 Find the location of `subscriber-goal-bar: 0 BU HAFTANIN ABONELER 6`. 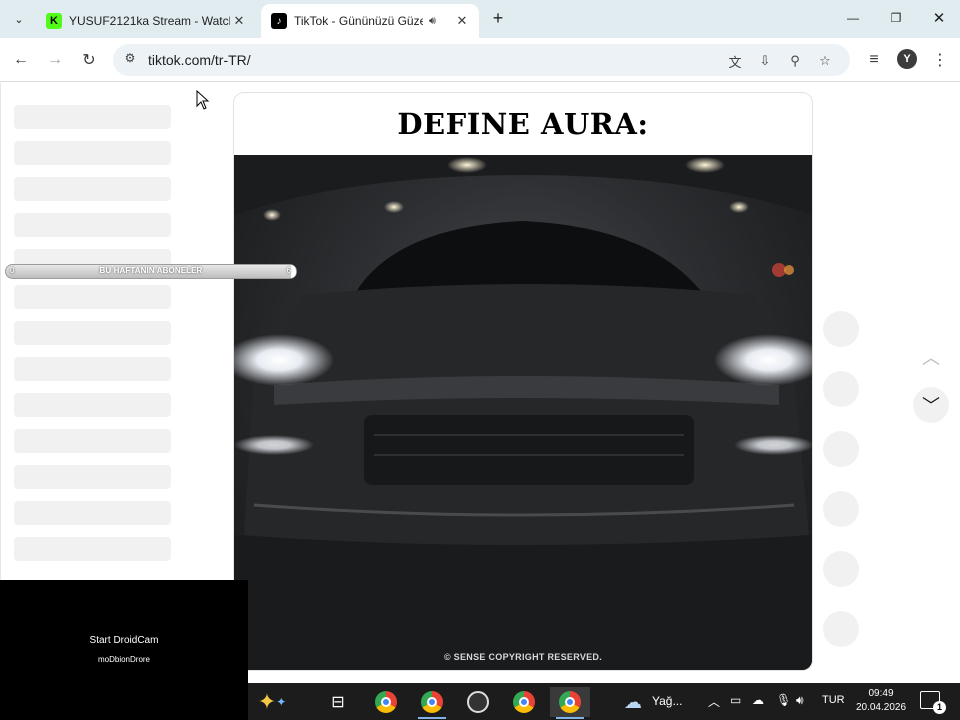

subscriber-goal-bar: 0 BU HAFTANIN ABONELER 6 is located at coordinates (151, 271).